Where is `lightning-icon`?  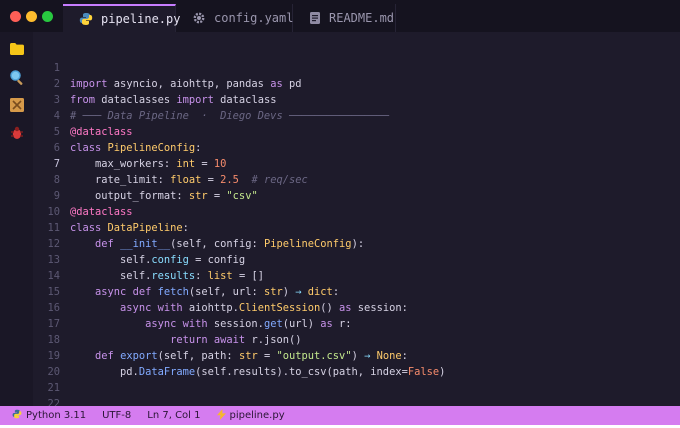 lightning-icon is located at coordinates (221, 415).